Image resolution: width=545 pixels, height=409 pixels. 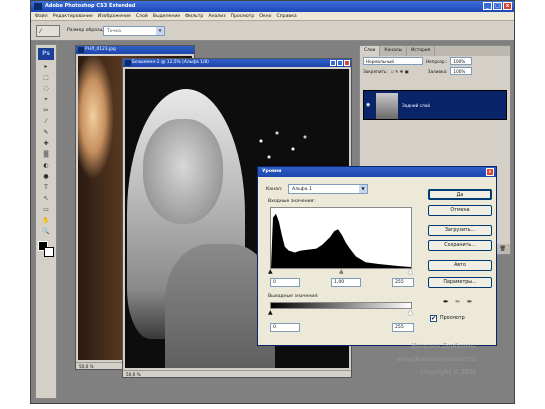 What do you see at coordinates (46, 144) in the screenshot?
I see `clone-stamp-tool-icon: ✚` at bounding box center [46, 144].